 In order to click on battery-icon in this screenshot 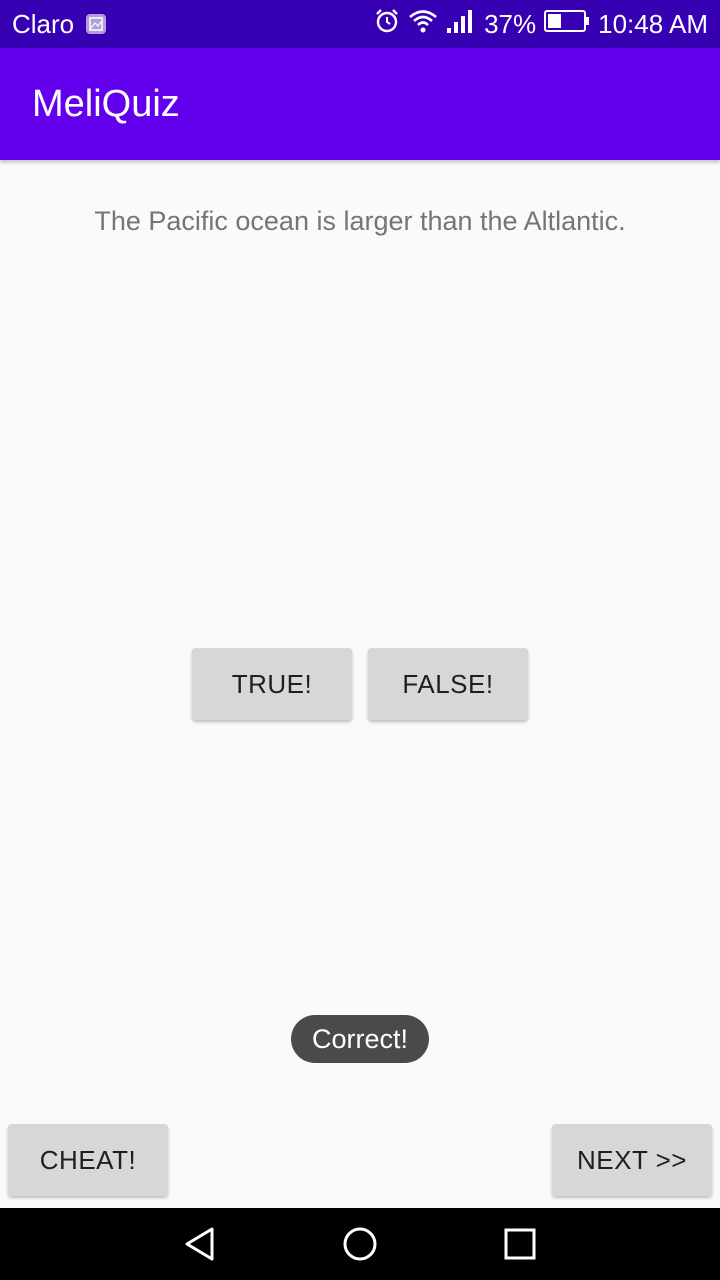, I will do `click(567, 24)`.